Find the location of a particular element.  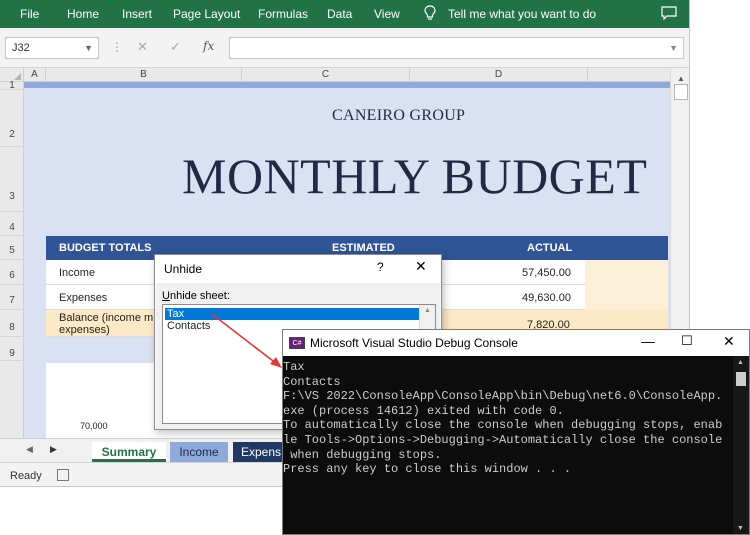

comment-icon is located at coordinates (669, 13).